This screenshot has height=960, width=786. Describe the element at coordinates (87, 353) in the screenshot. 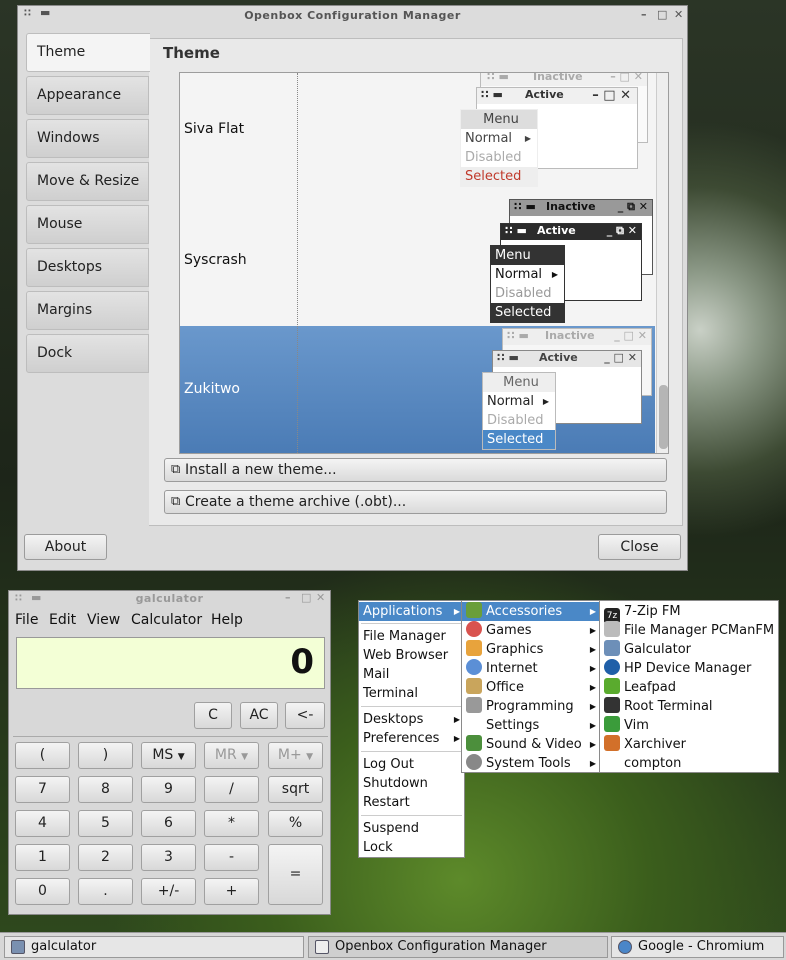

I see `tab-dock: Dock` at that location.